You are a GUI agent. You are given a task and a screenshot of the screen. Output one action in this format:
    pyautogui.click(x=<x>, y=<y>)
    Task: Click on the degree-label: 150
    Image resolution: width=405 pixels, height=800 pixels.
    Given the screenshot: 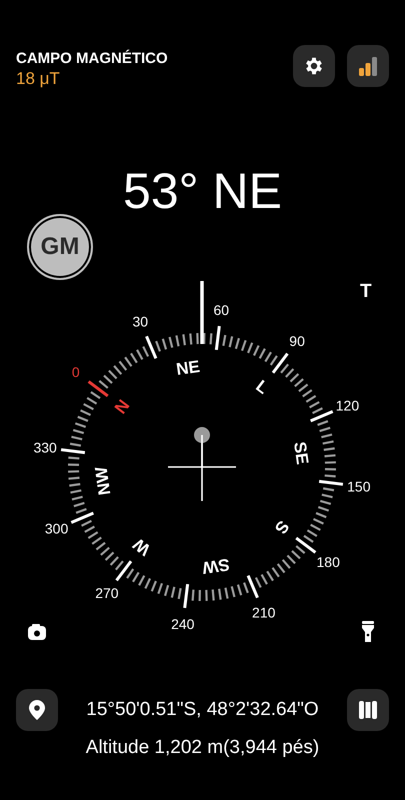 What is the action you would take?
    pyautogui.click(x=358, y=486)
    